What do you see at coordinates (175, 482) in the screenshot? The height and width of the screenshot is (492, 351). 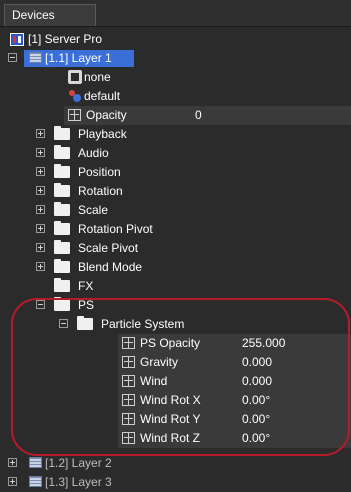 I see `tree-item-layer-3: [1.3] Layer 3` at bounding box center [175, 482].